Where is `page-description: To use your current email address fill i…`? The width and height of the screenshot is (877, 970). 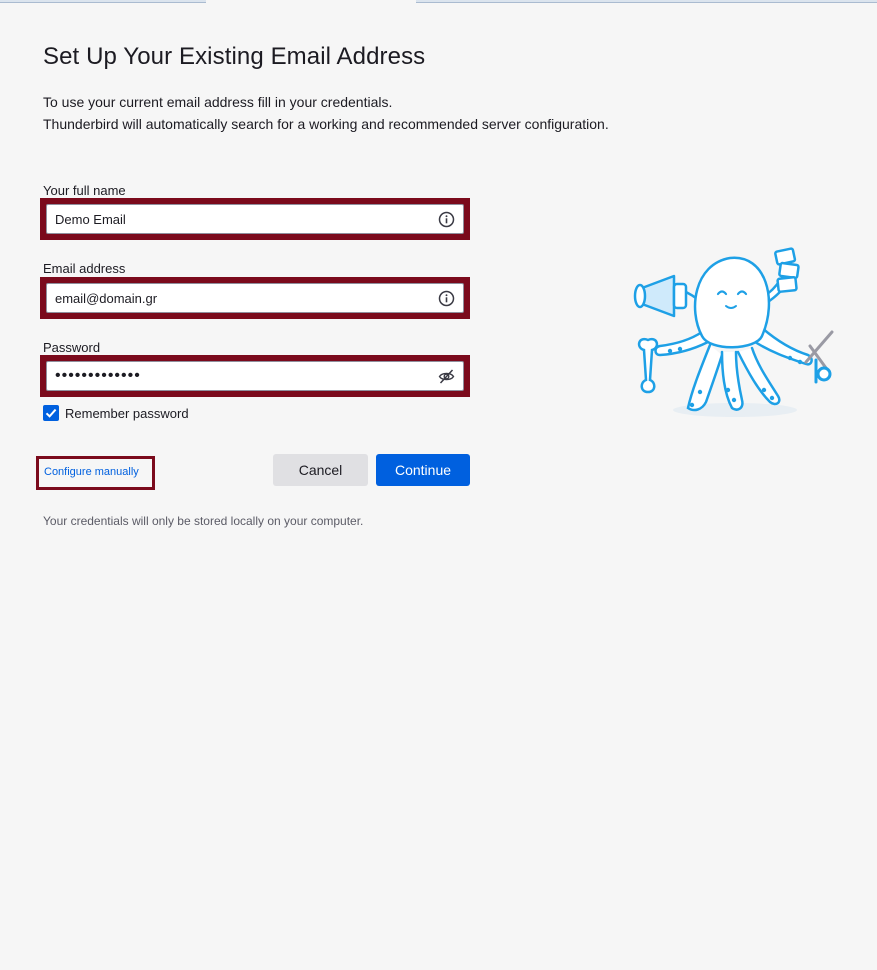
page-description: To use your current email address fill i… is located at coordinates (326, 113).